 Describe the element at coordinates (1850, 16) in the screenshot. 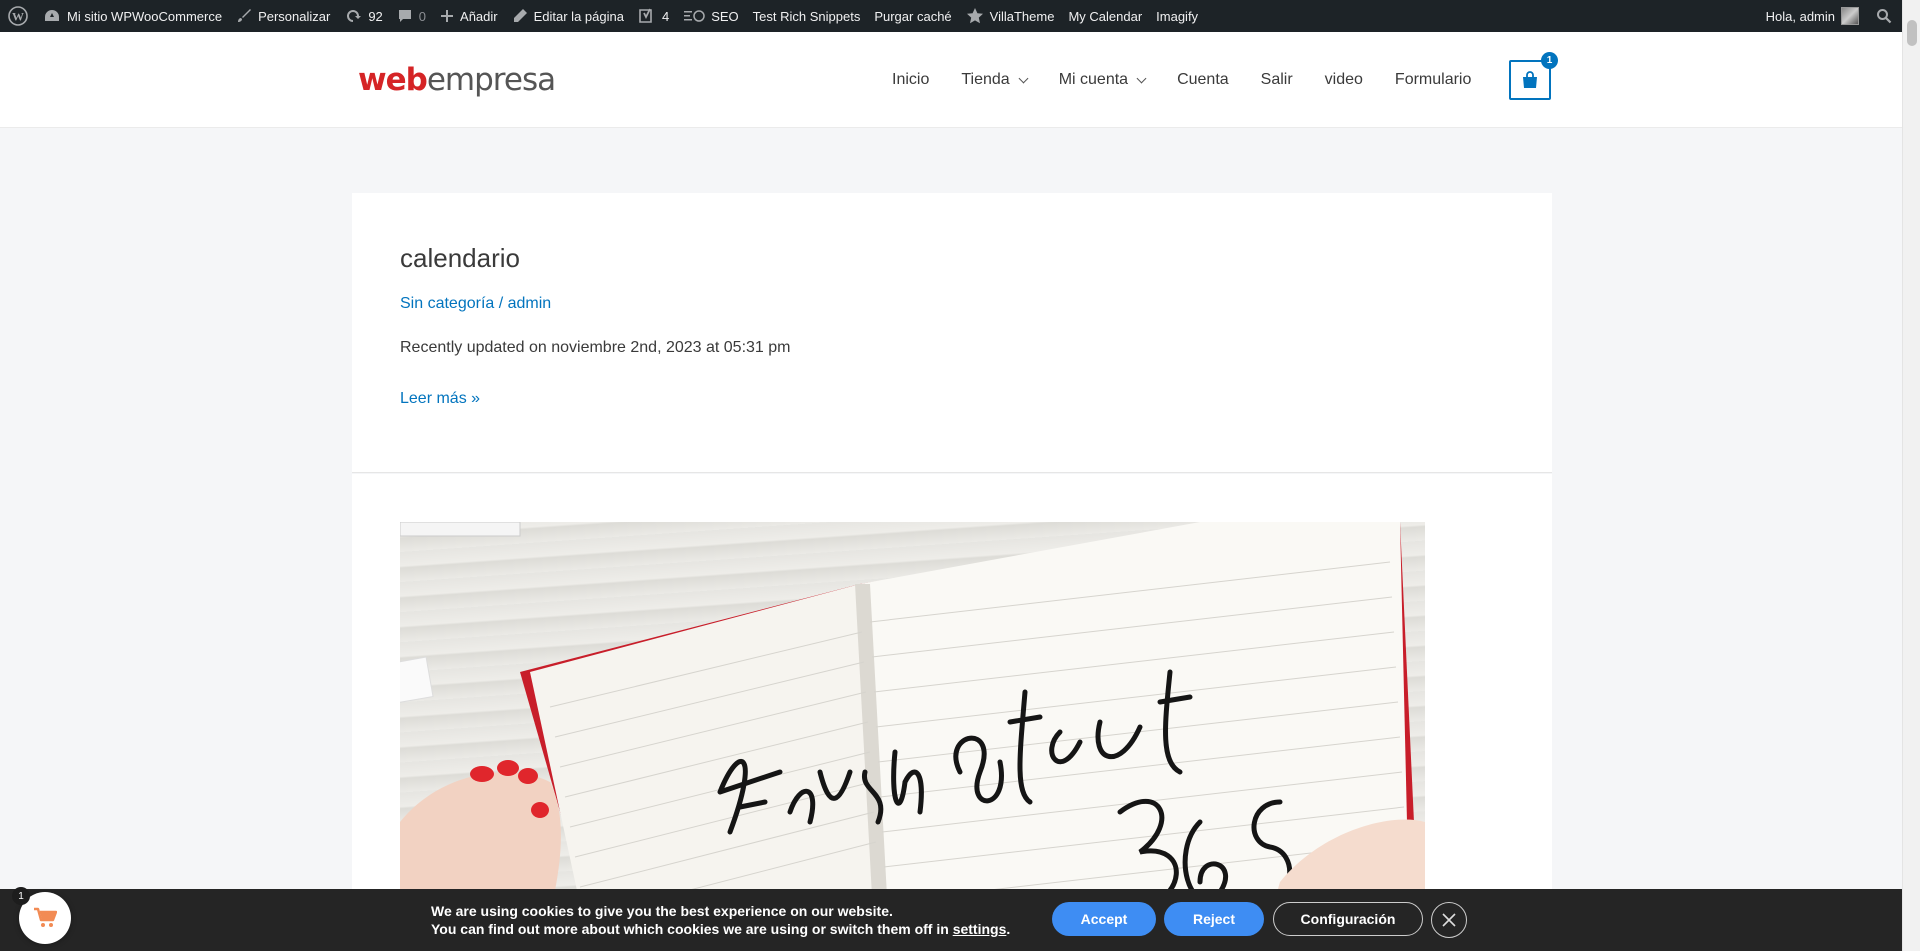

I see `avatar` at that location.